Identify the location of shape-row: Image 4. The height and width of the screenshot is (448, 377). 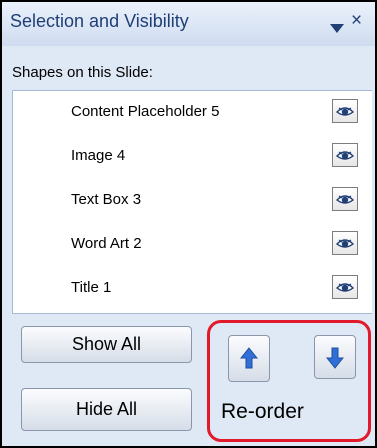
(192, 157).